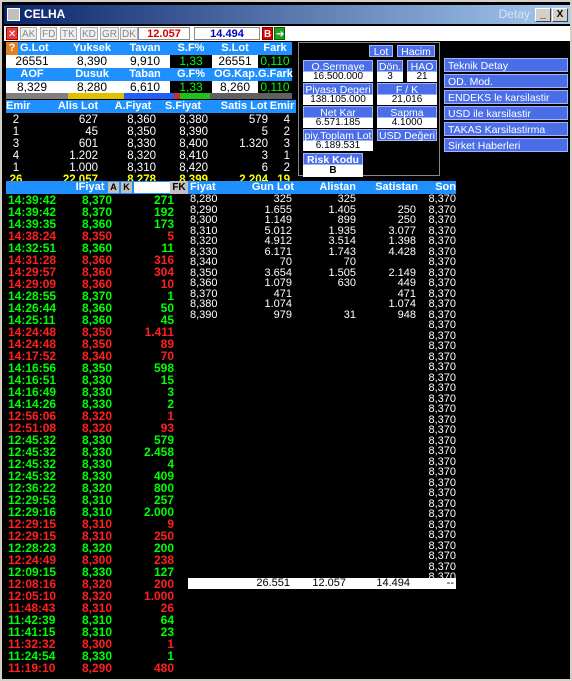 Image resolution: width=572 pixels, height=681 pixels. I want to click on close-button: X, so click(560, 15).